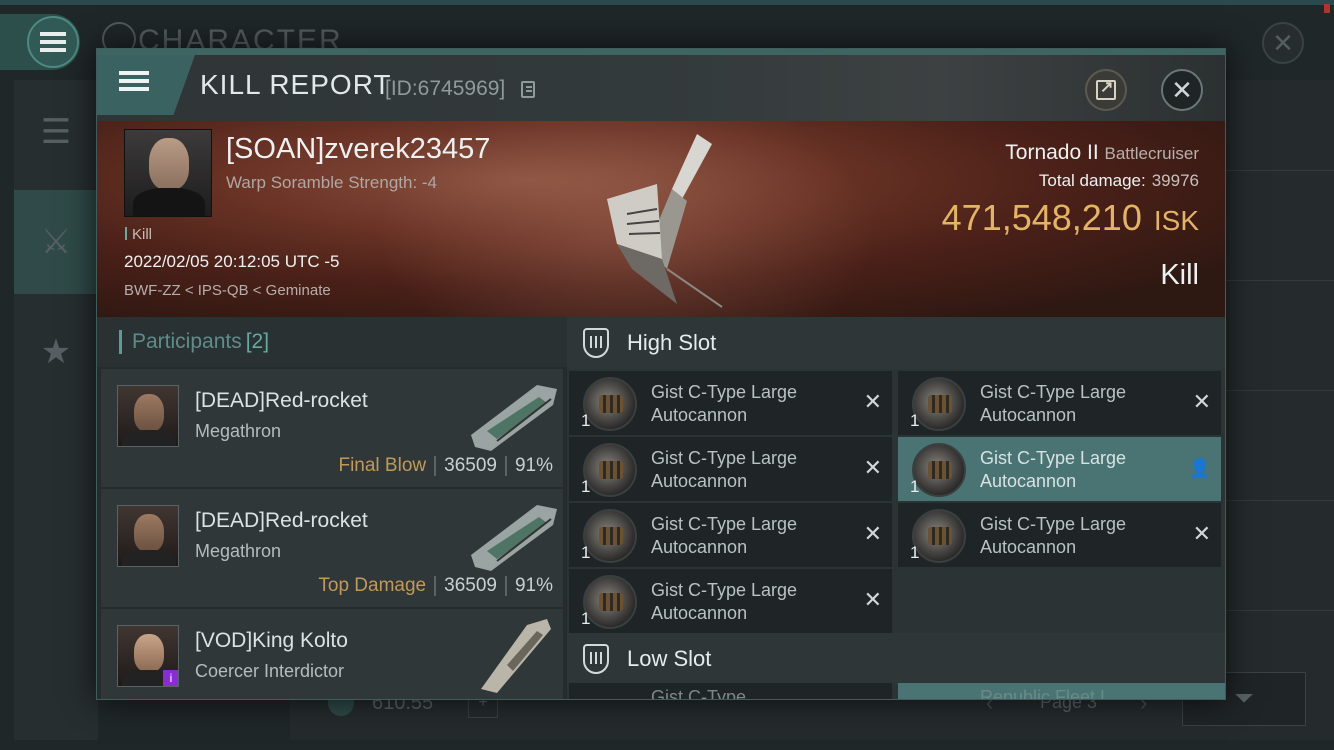  Describe the element at coordinates (1118, 180) in the screenshot. I see `total-damage: Total damage: 39976` at that location.